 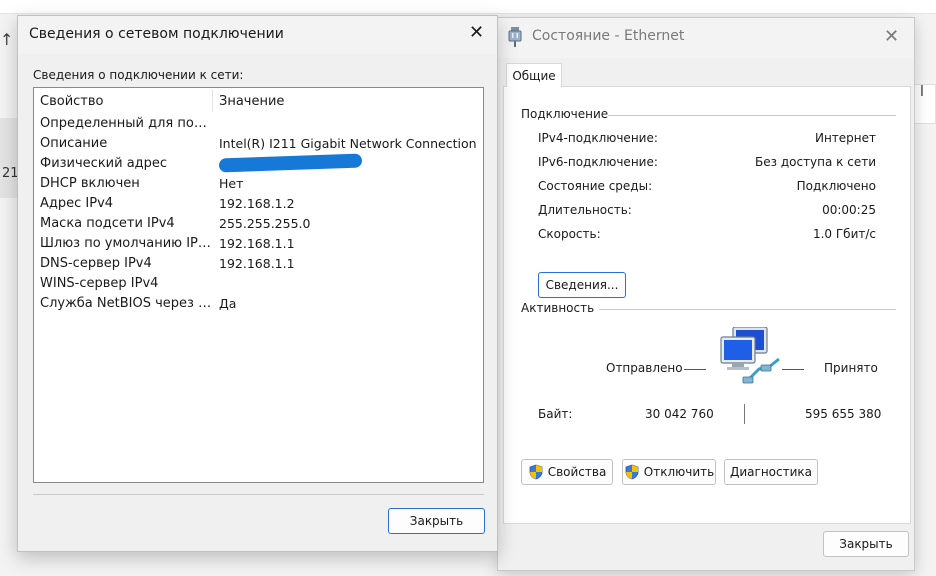 I want to click on table-row-property: Служба NetBIOS через TCP/IP, so click(x=126, y=303).